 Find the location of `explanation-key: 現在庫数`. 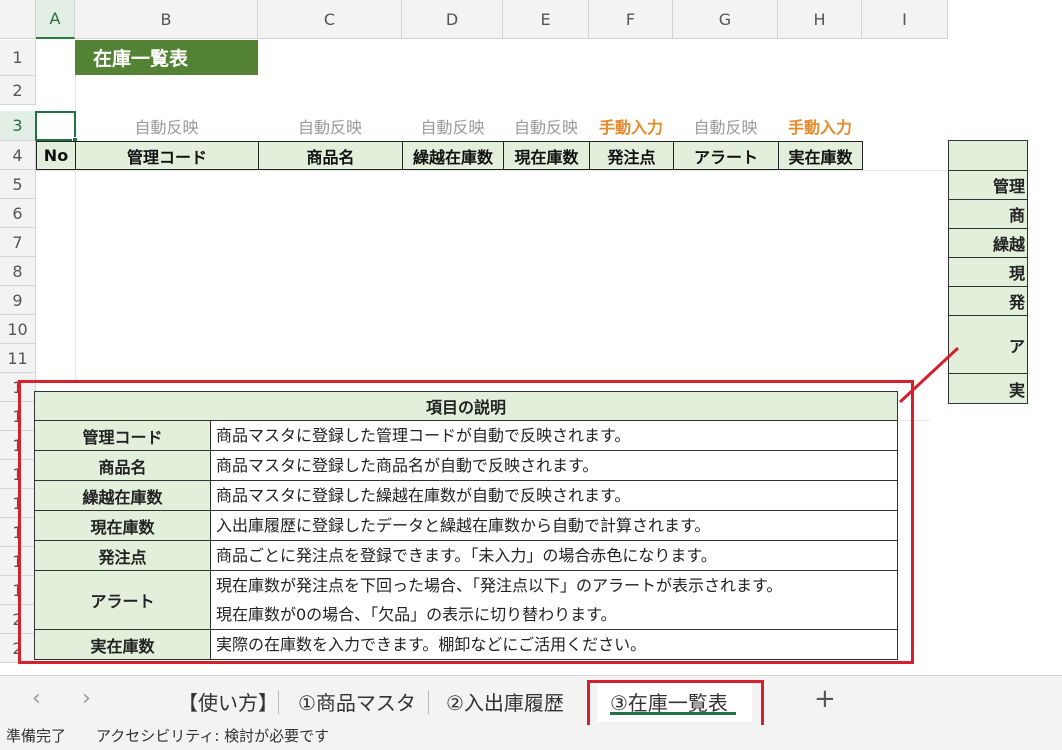

explanation-key: 現在庫数 is located at coordinates (122, 525).